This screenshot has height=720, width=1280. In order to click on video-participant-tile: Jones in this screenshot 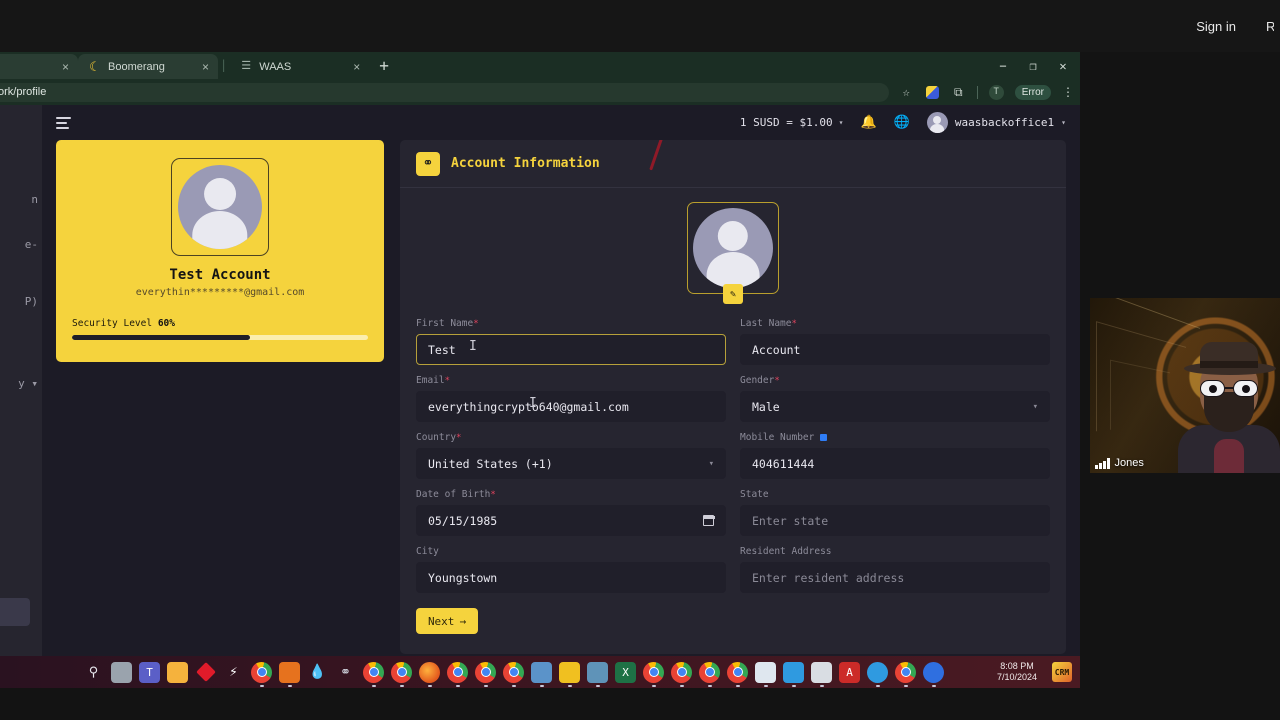, I will do `click(1185, 385)`.